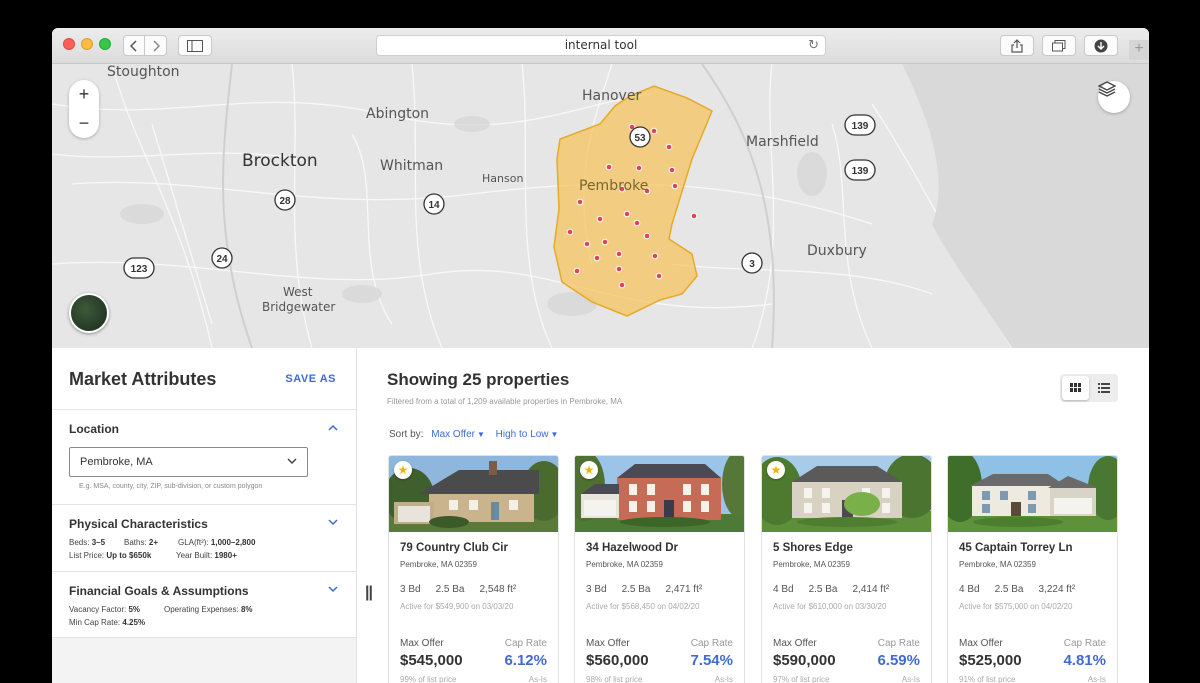 This screenshot has width=1200, height=683. I want to click on svg-text: 123, so click(139, 269).